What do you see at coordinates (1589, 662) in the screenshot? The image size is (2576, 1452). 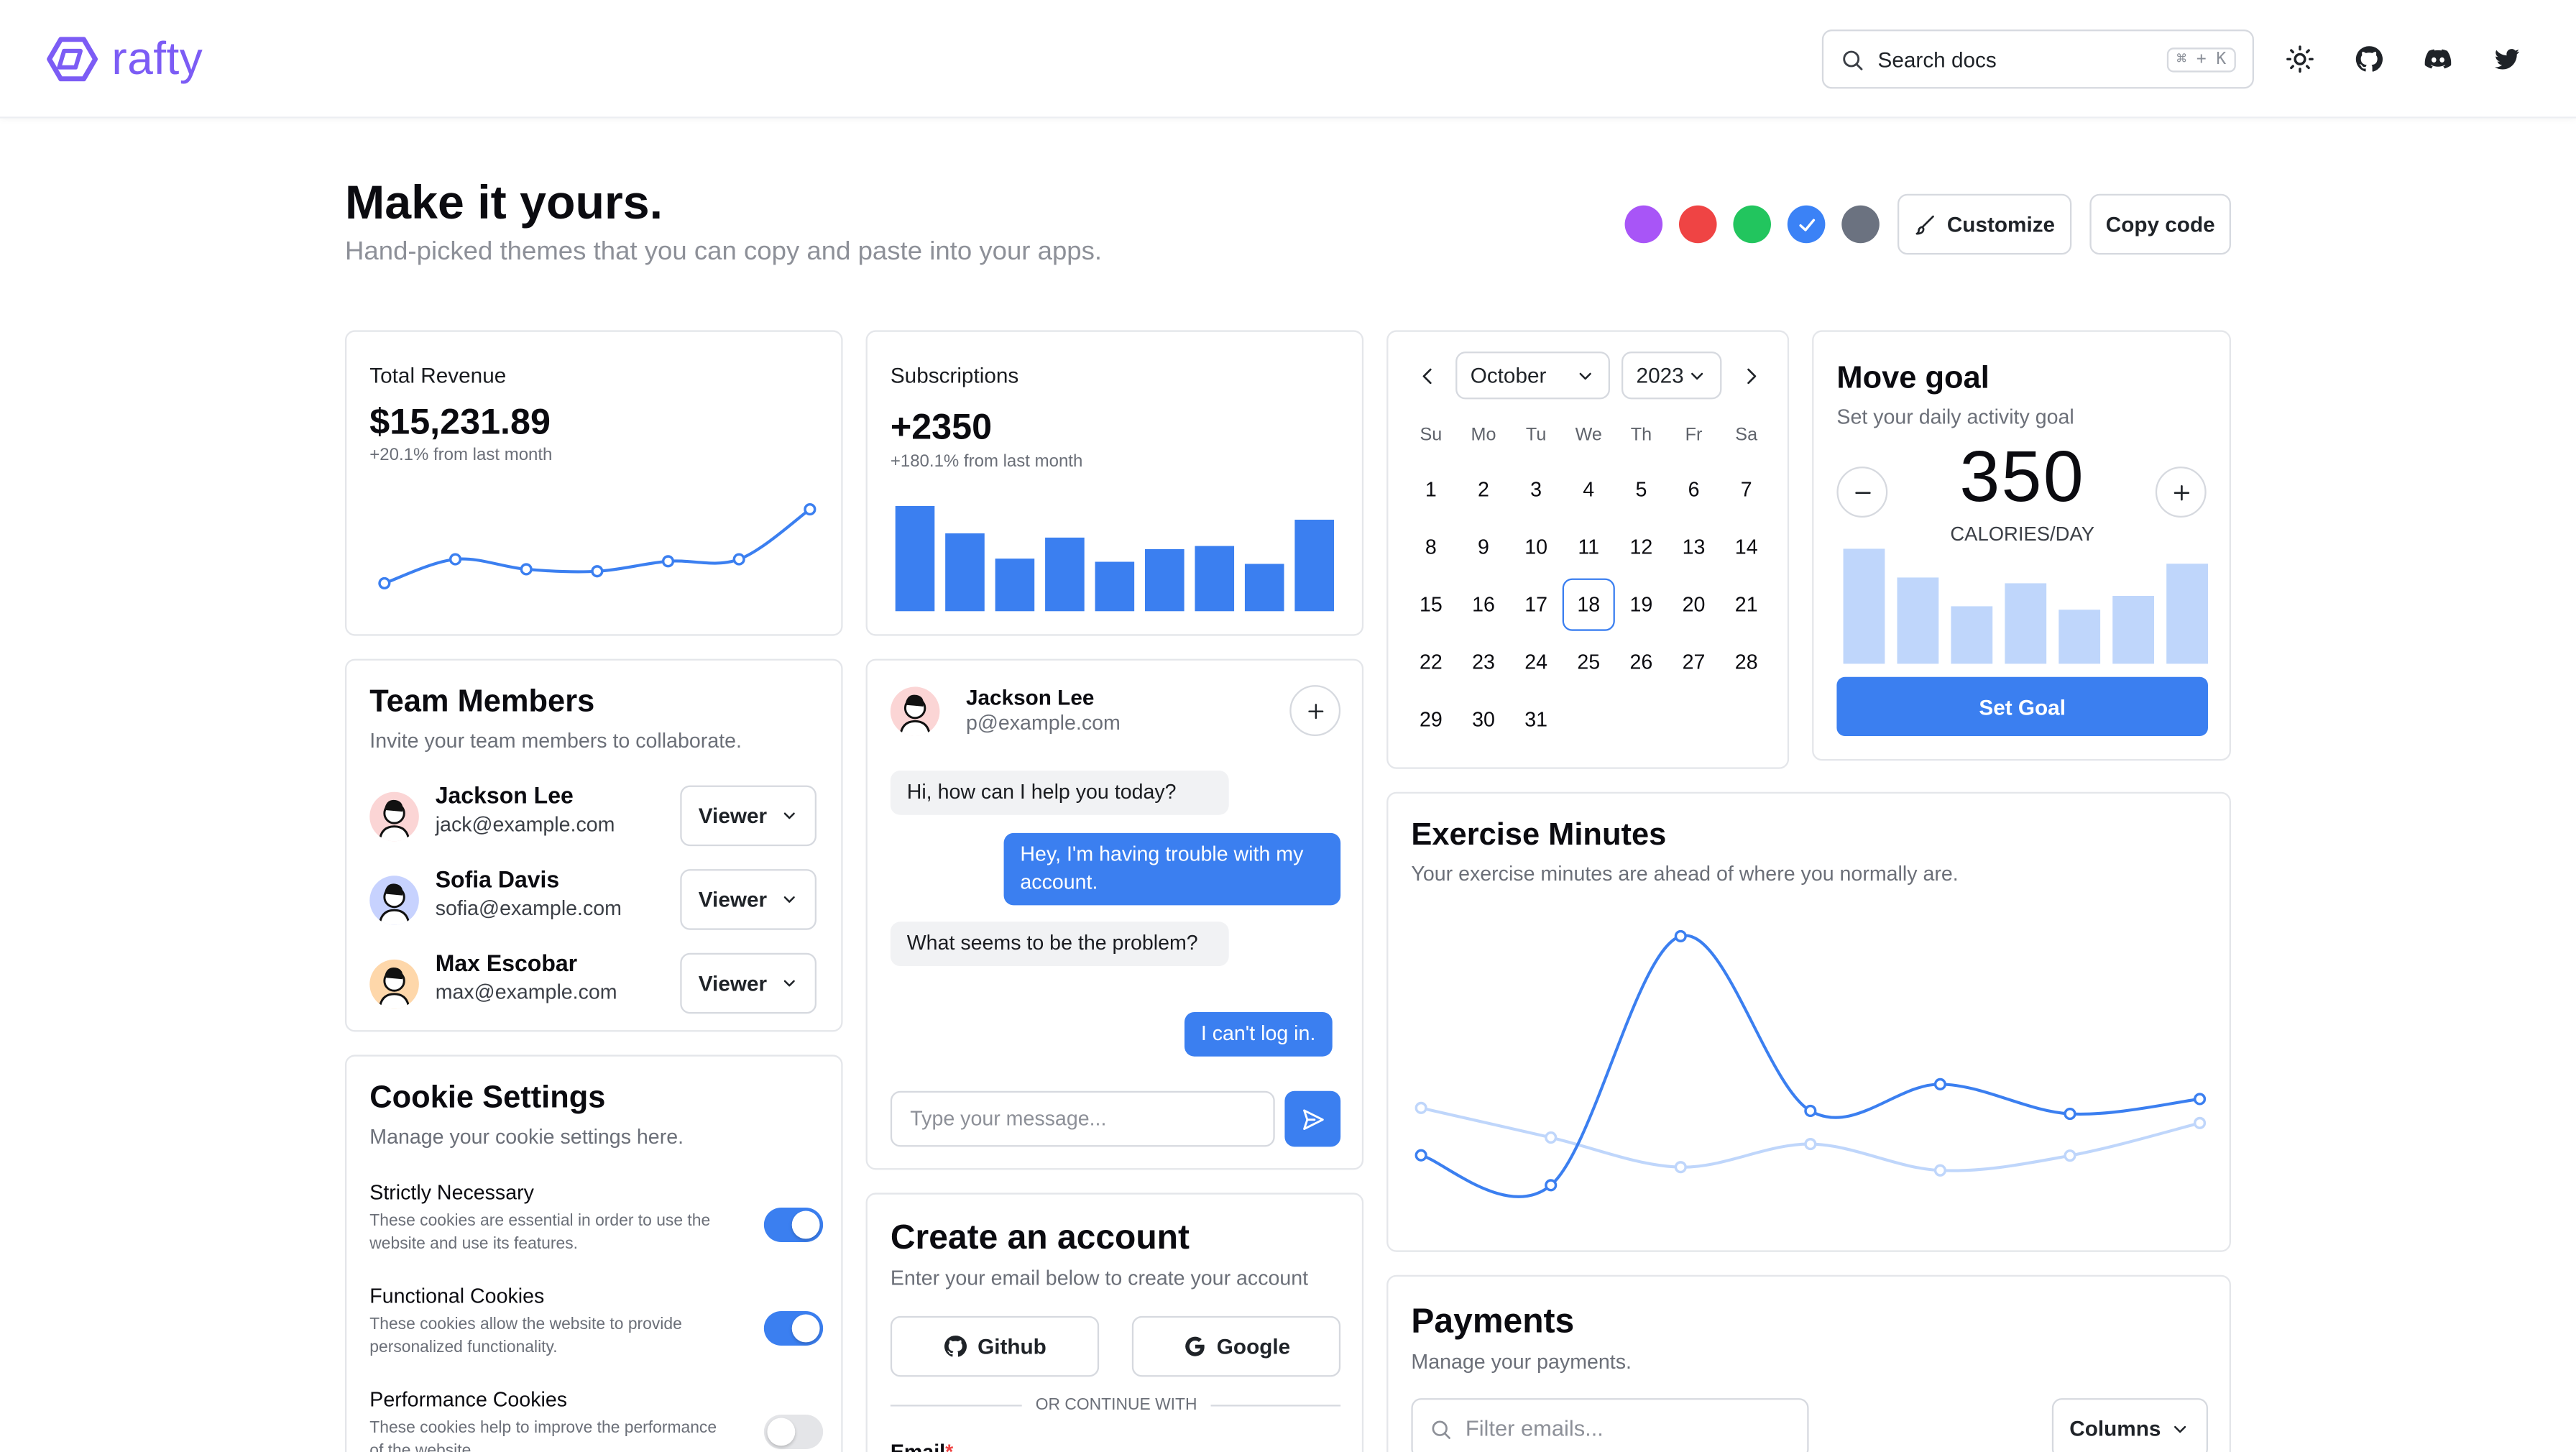 I see `calendar-day: 25` at bounding box center [1589, 662].